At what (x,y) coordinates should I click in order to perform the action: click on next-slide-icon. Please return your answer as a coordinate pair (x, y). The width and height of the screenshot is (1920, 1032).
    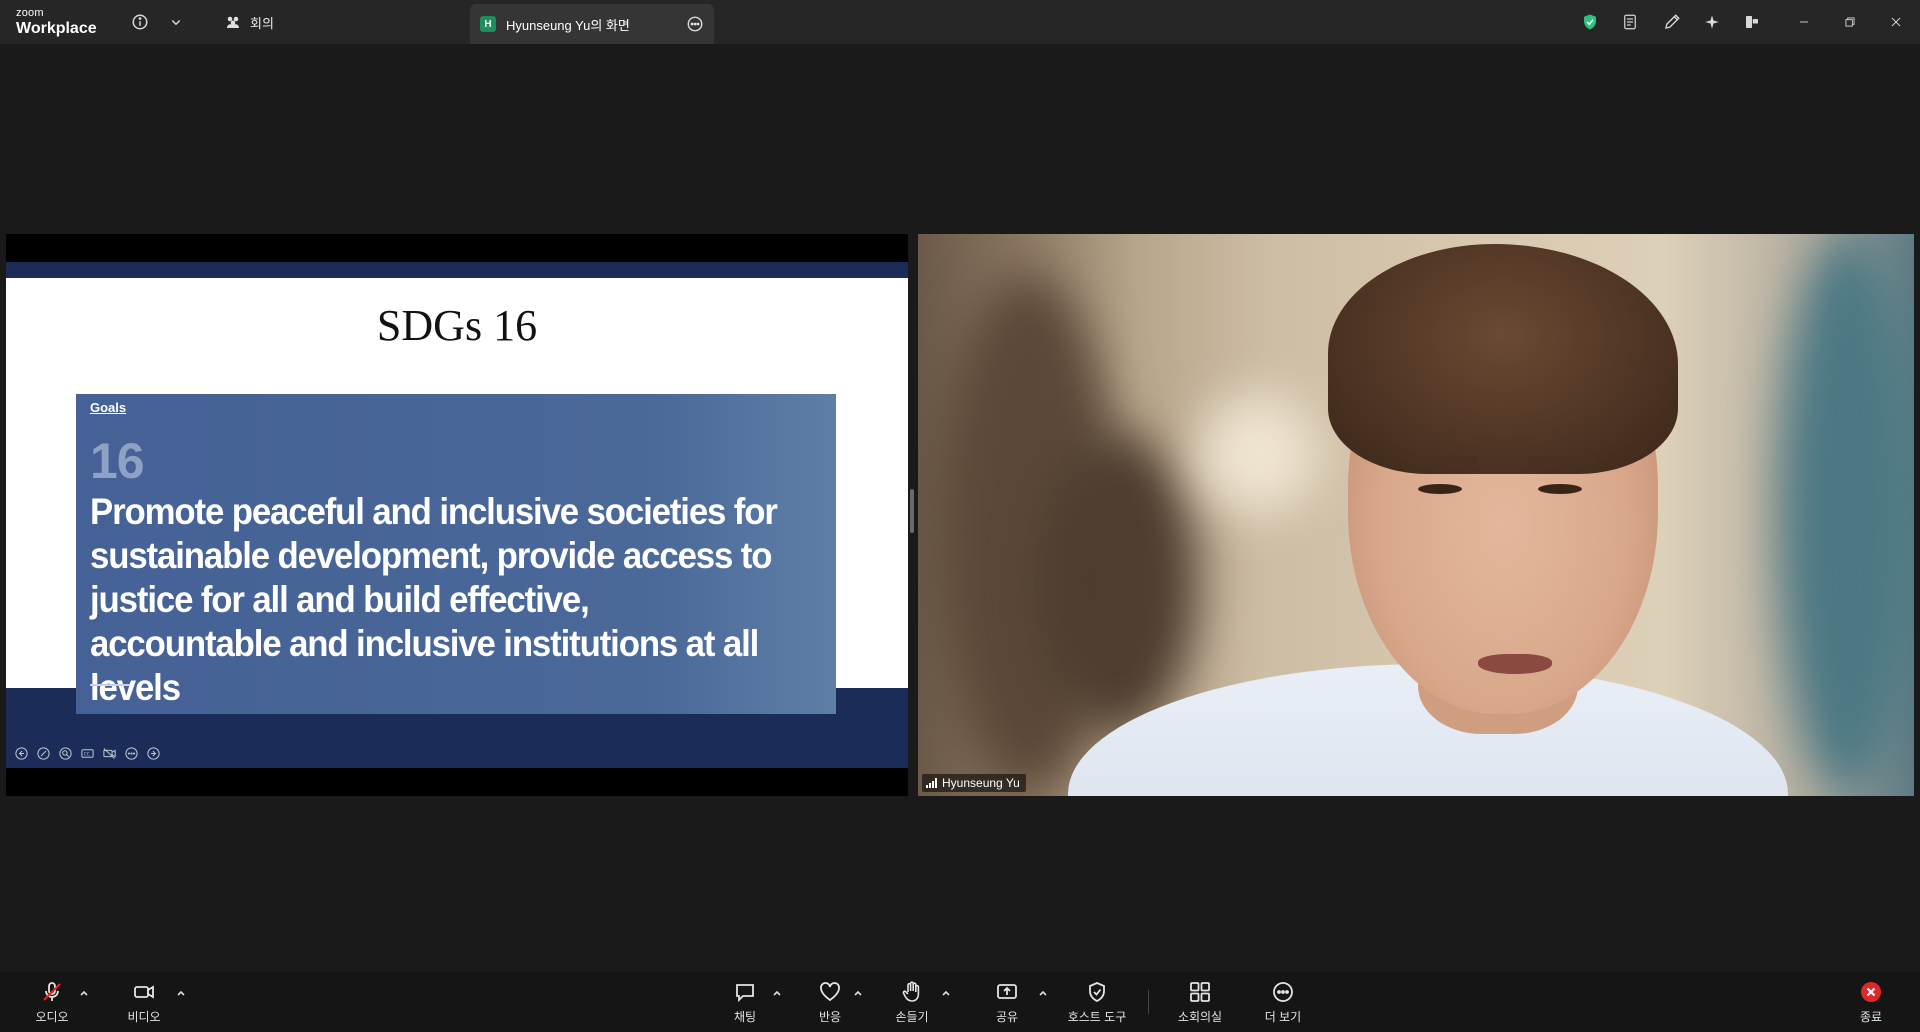
    Looking at the image, I should click on (153, 753).